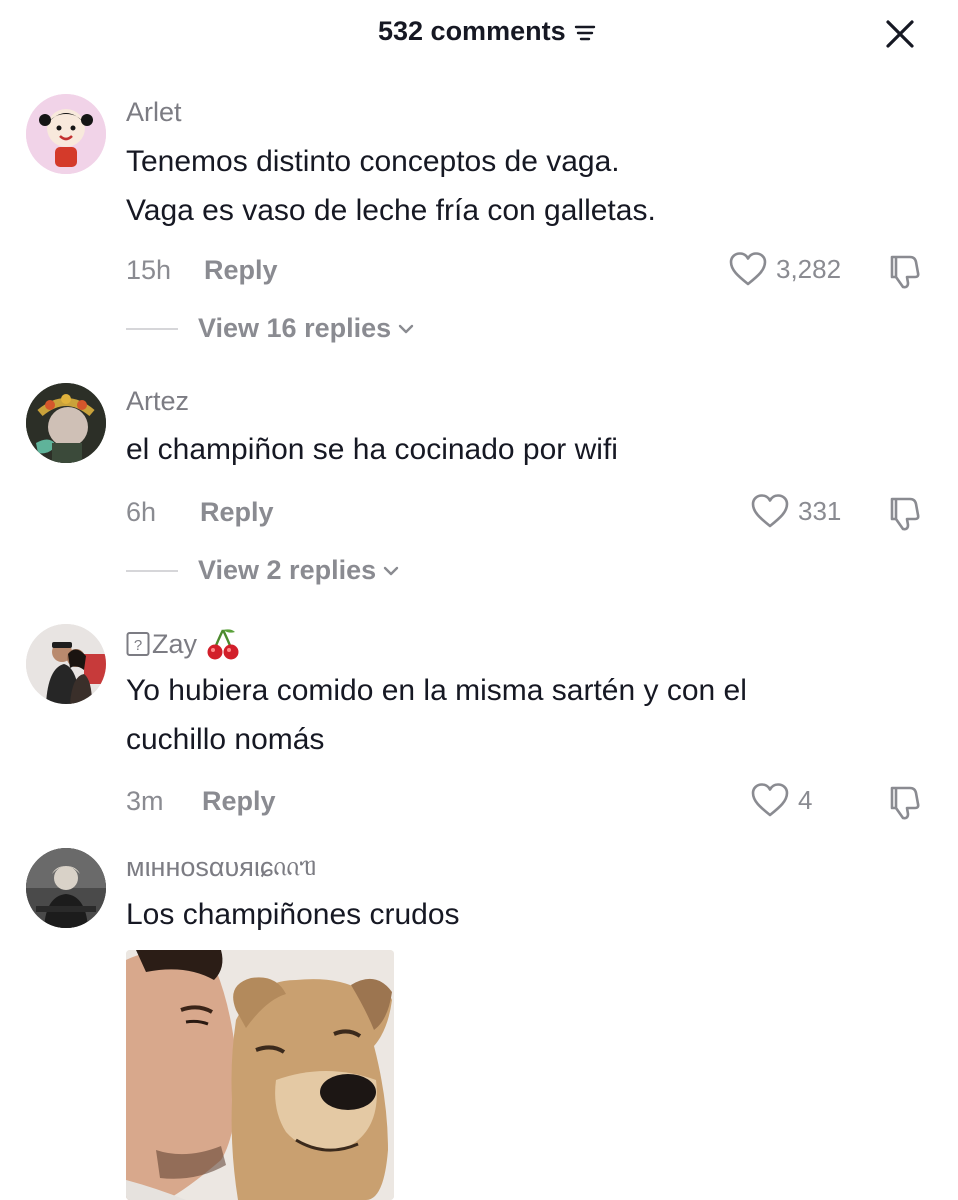  I want to click on comment-text-line: cuchillo nomás, so click(225, 739).